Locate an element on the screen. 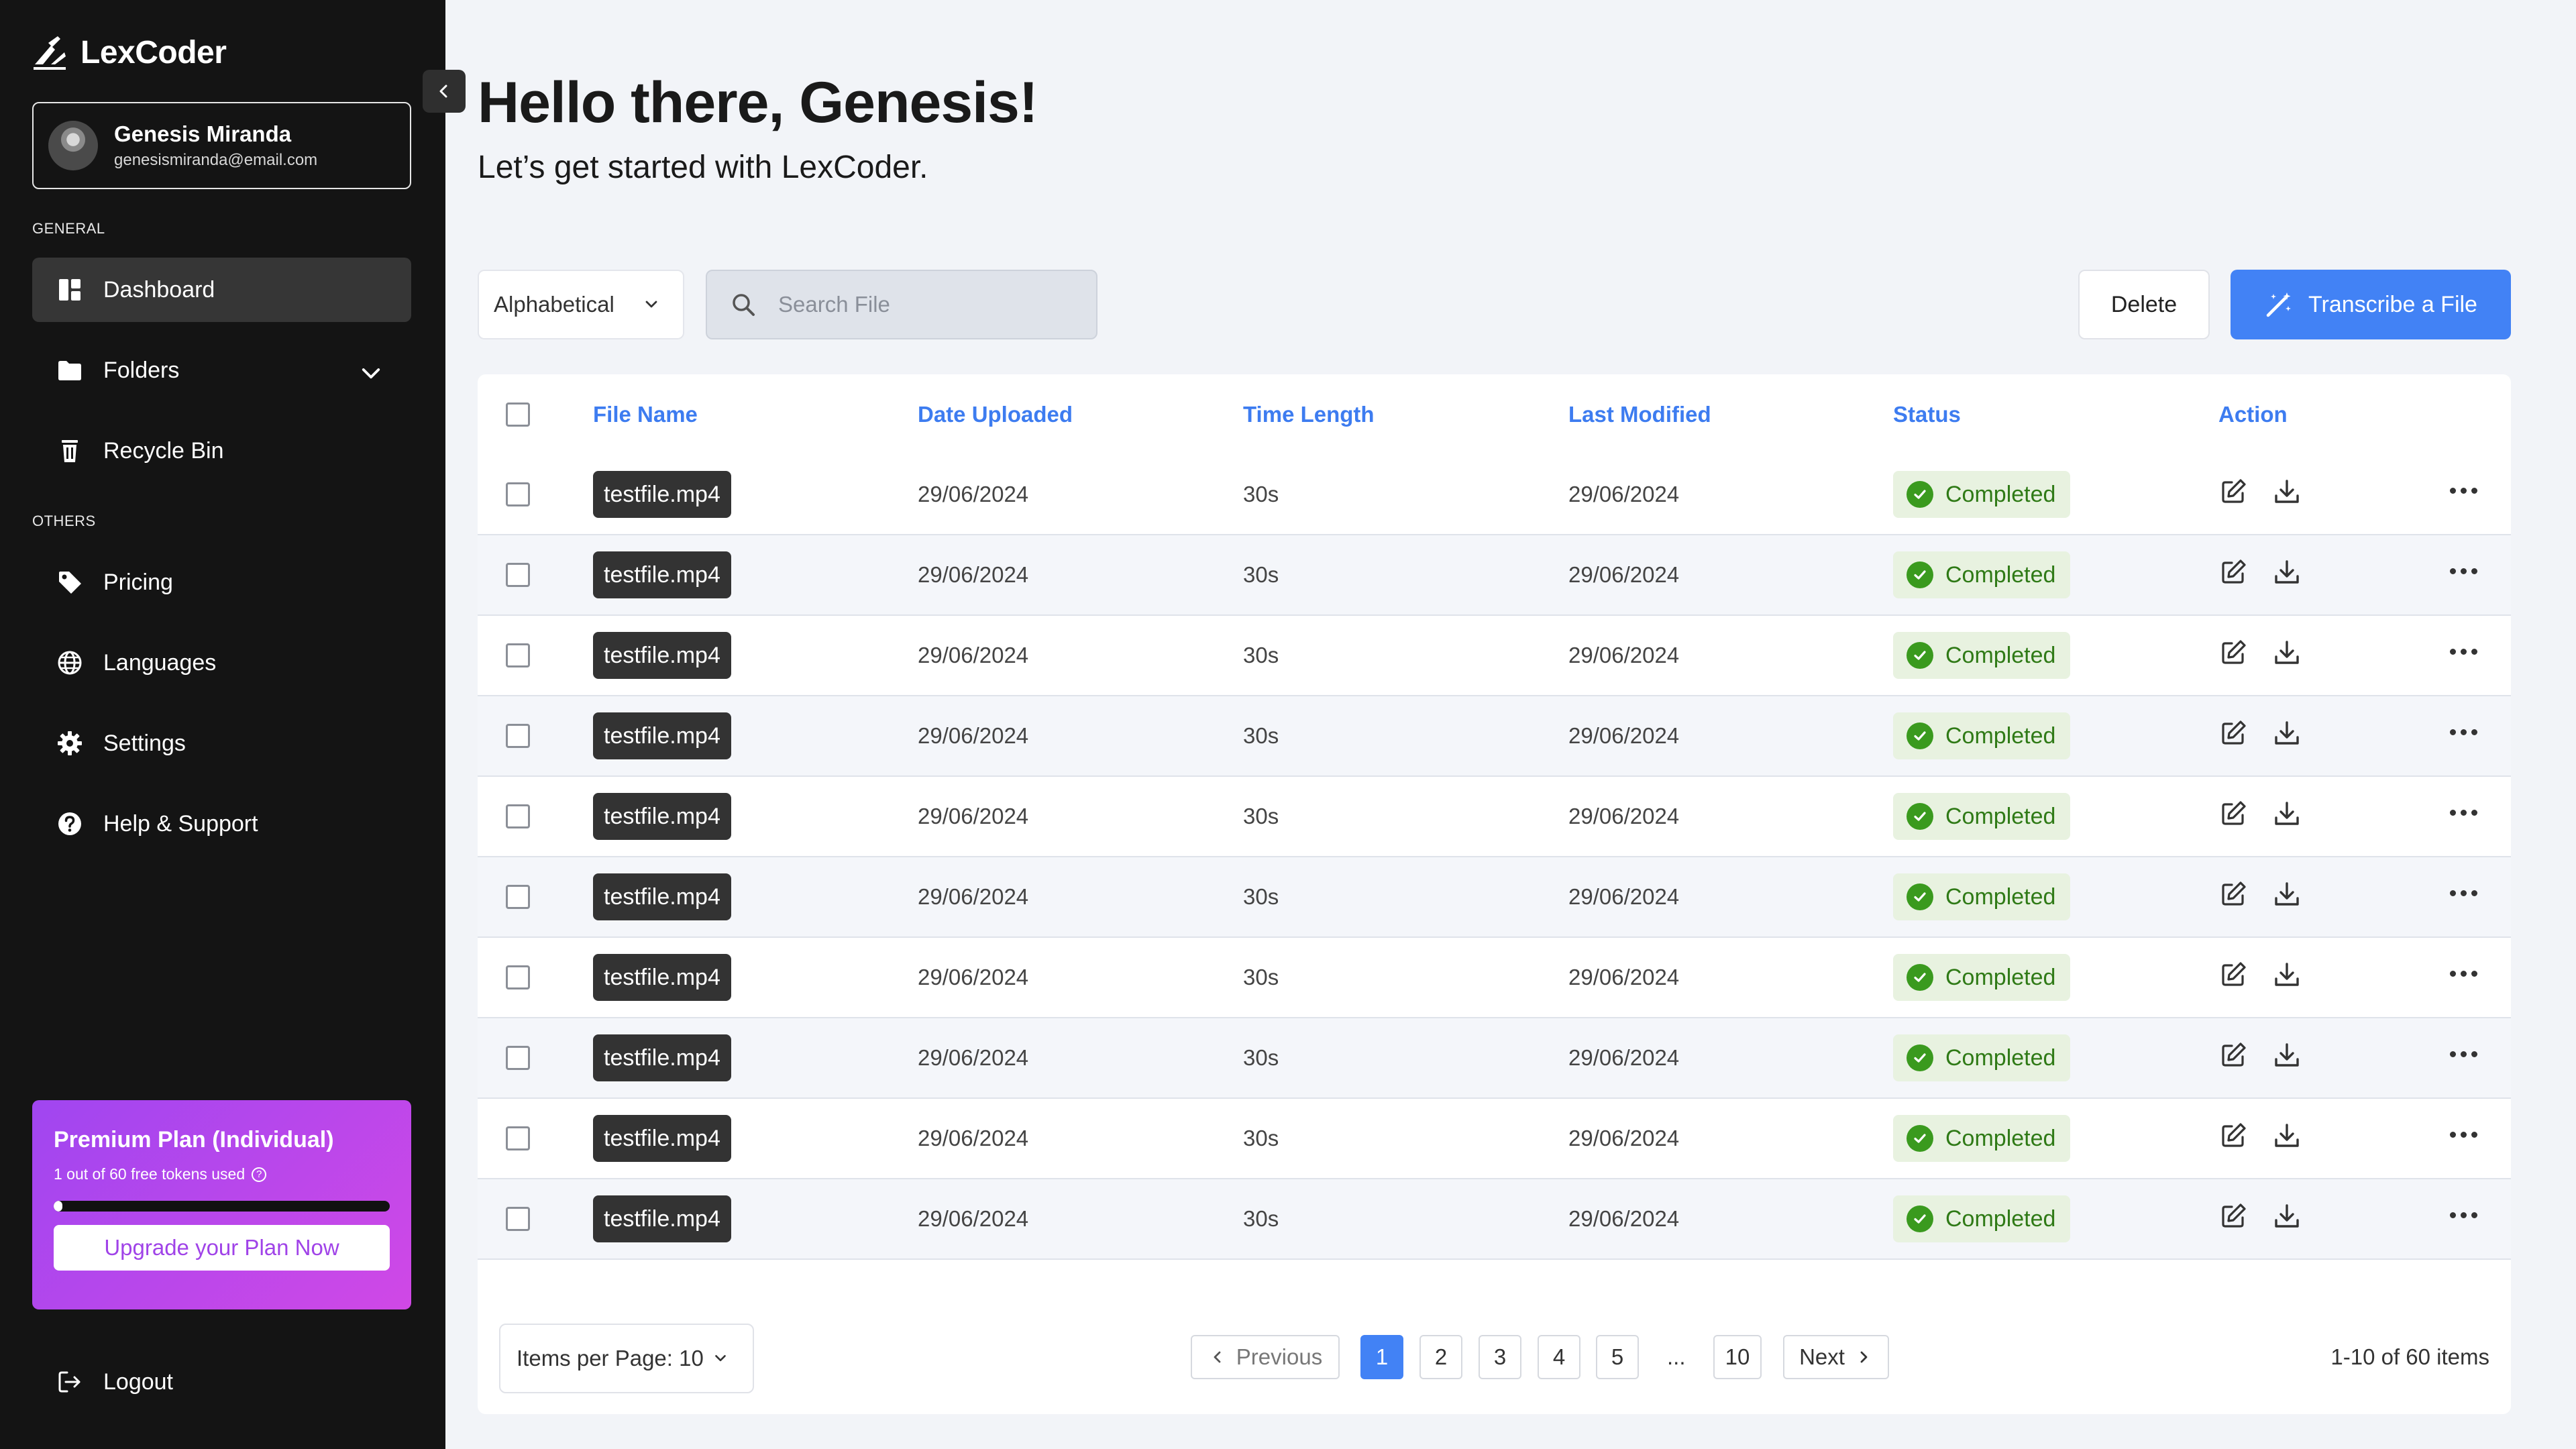 The width and height of the screenshot is (2576, 1449). page-button-10: 10 is located at coordinates (1737, 1357).